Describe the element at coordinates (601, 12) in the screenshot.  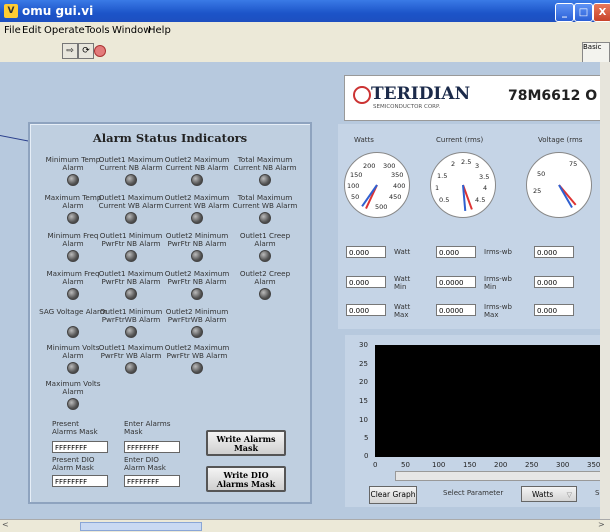
I see `close-button: X` at that location.